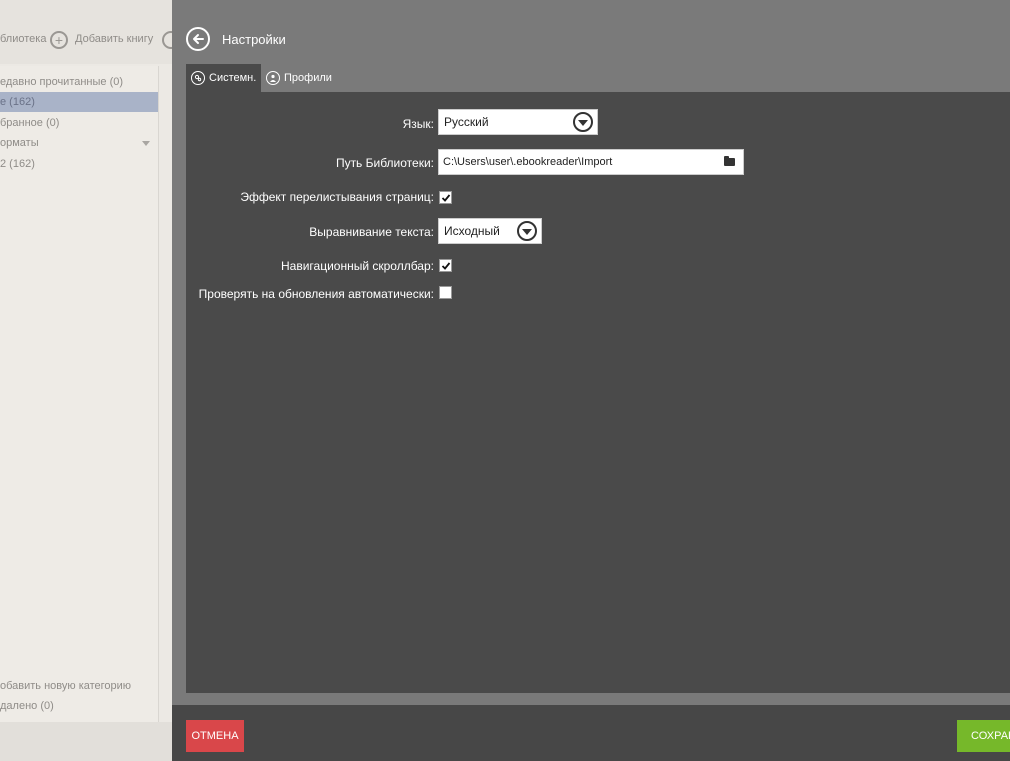 Image resolution: width=1010 pixels, height=761 pixels. I want to click on sidebar-item-formats-label: орматы, so click(19, 143).